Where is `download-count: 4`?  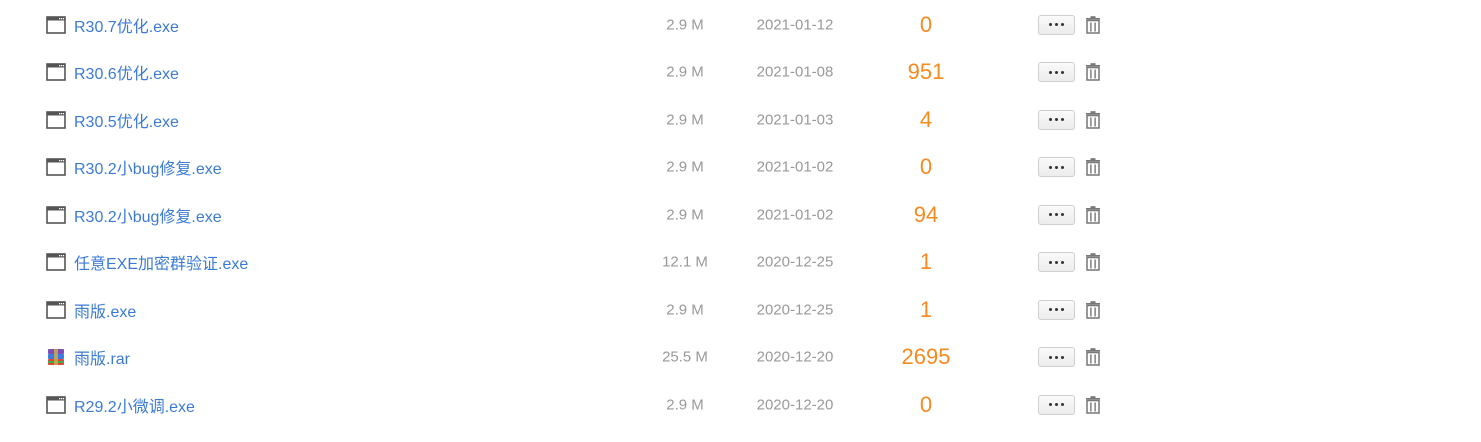 download-count: 4 is located at coordinates (926, 119).